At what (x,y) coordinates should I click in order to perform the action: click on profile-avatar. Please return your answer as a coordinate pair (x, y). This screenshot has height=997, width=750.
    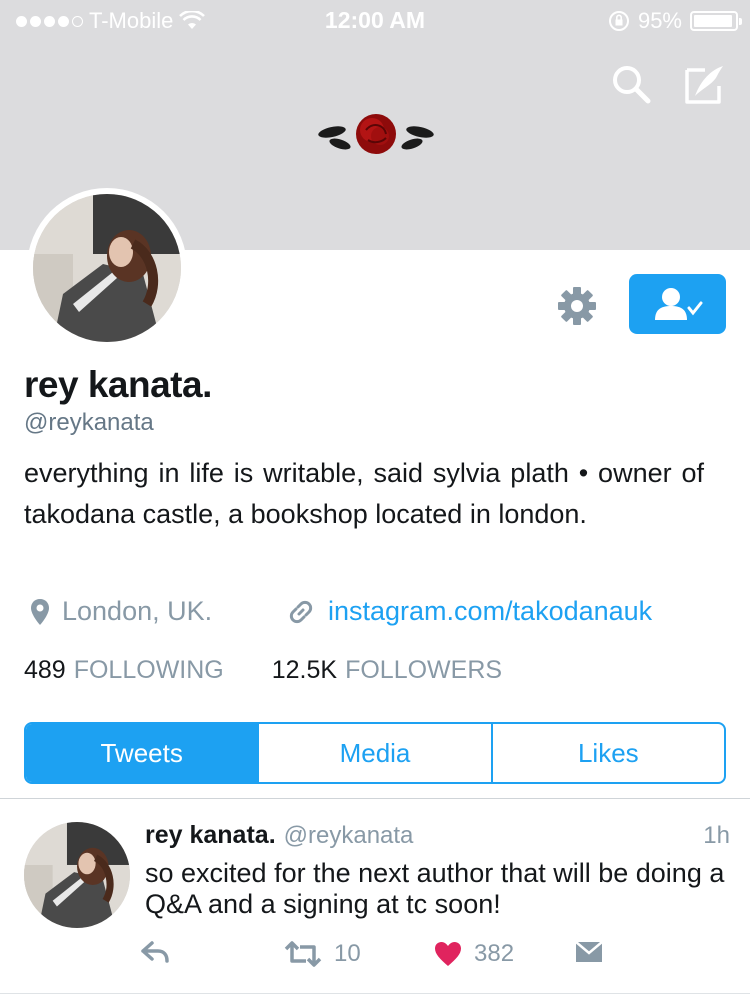
    Looking at the image, I should click on (107, 268).